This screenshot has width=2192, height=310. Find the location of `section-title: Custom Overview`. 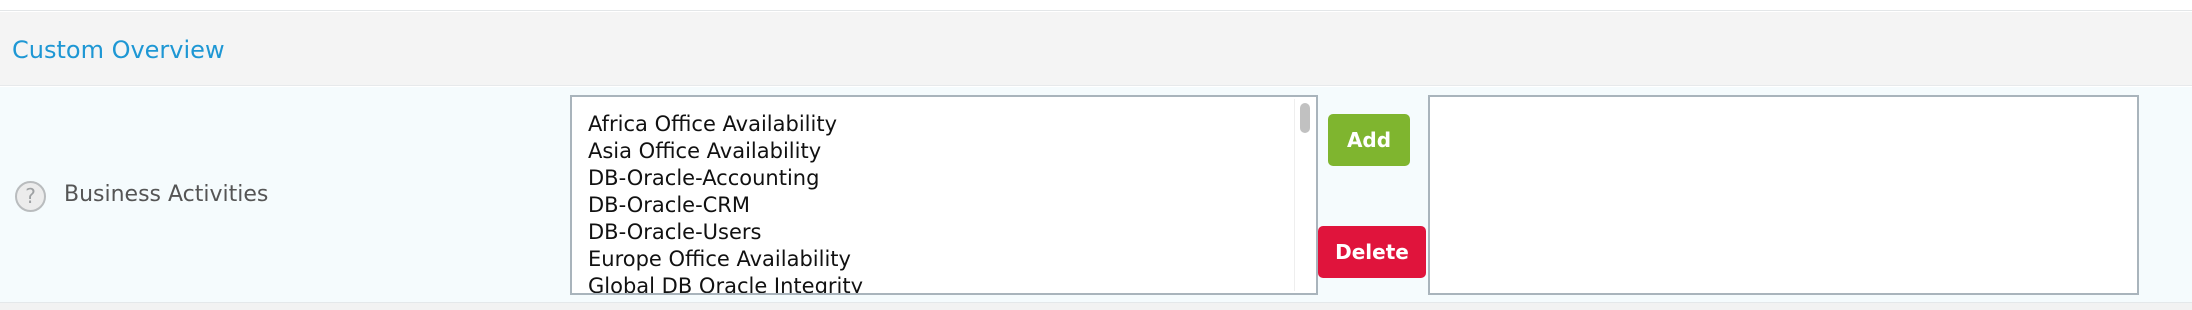

section-title: Custom Overview is located at coordinates (118, 50).